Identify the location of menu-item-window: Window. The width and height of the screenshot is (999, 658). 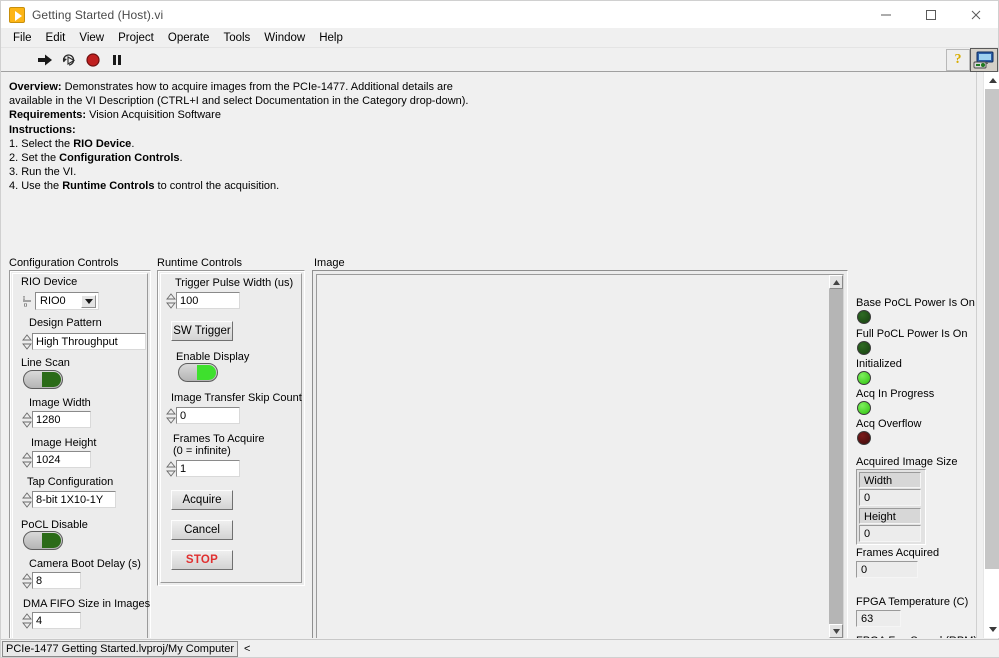
(284, 38).